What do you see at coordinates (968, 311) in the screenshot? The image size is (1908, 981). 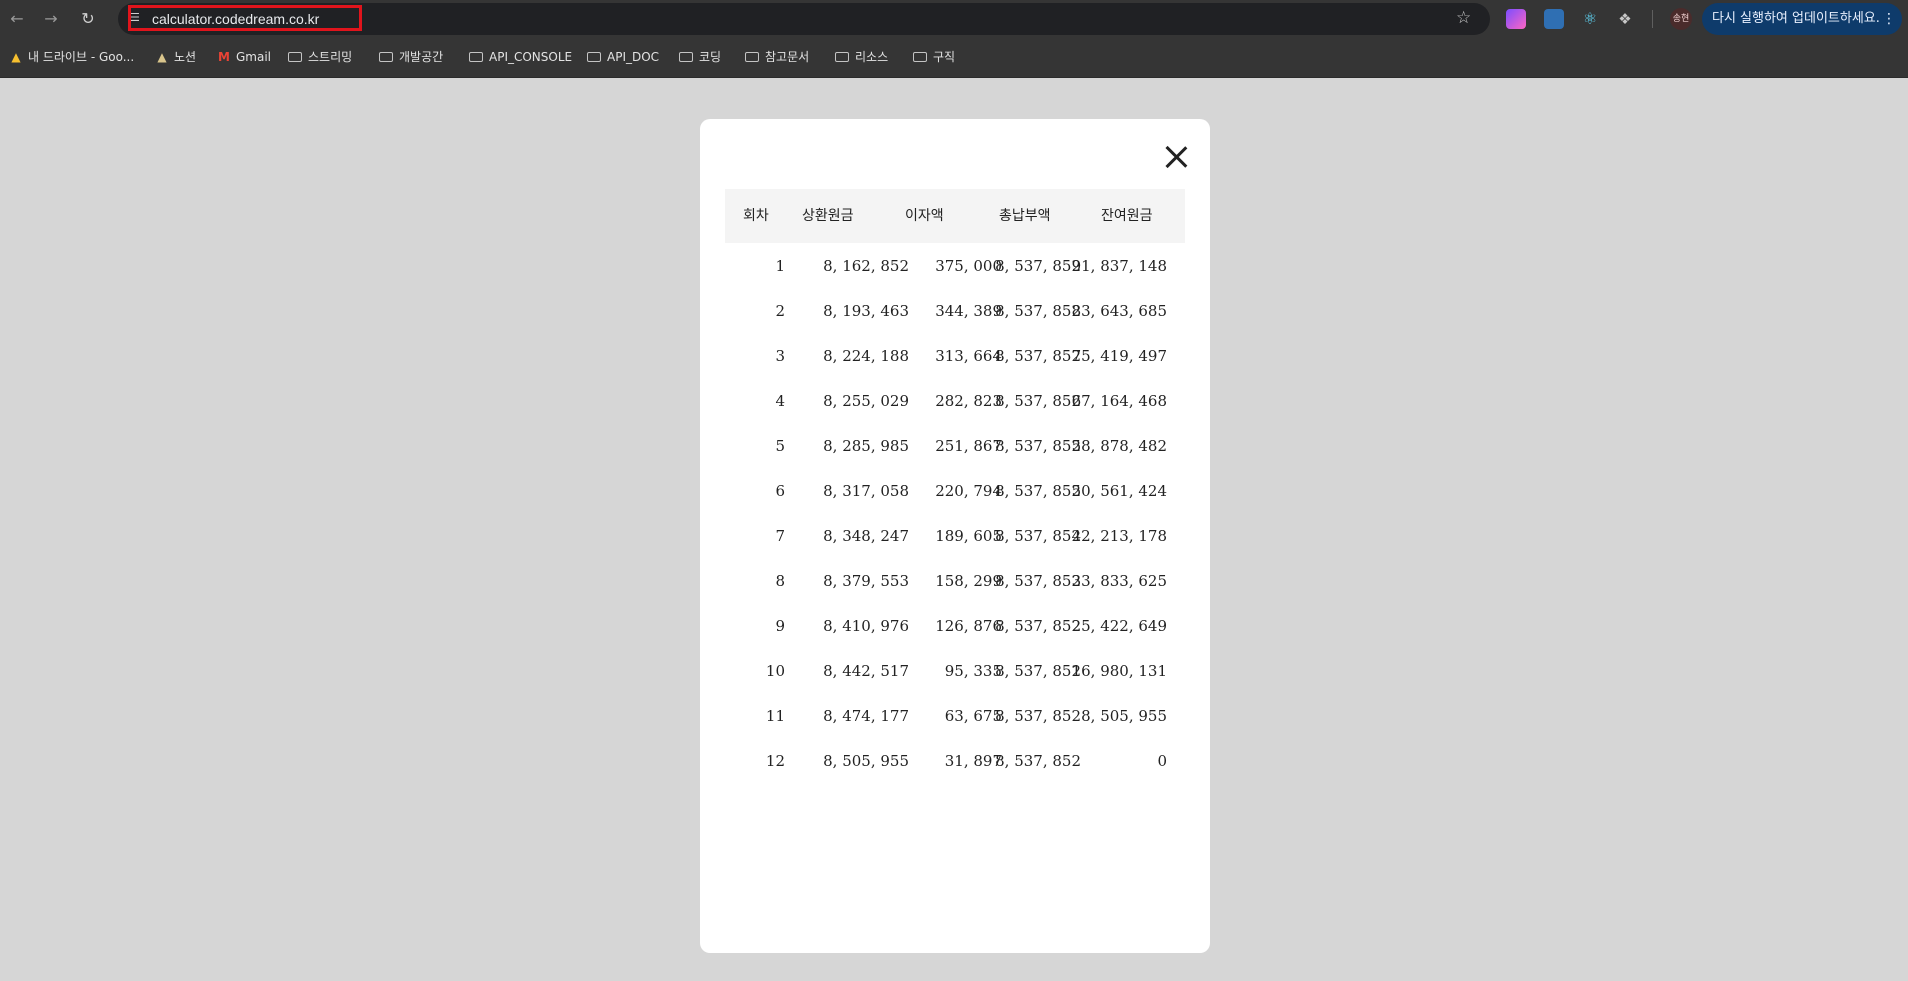 I see `cell-interest: 344, 389` at bounding box center [968, 311].